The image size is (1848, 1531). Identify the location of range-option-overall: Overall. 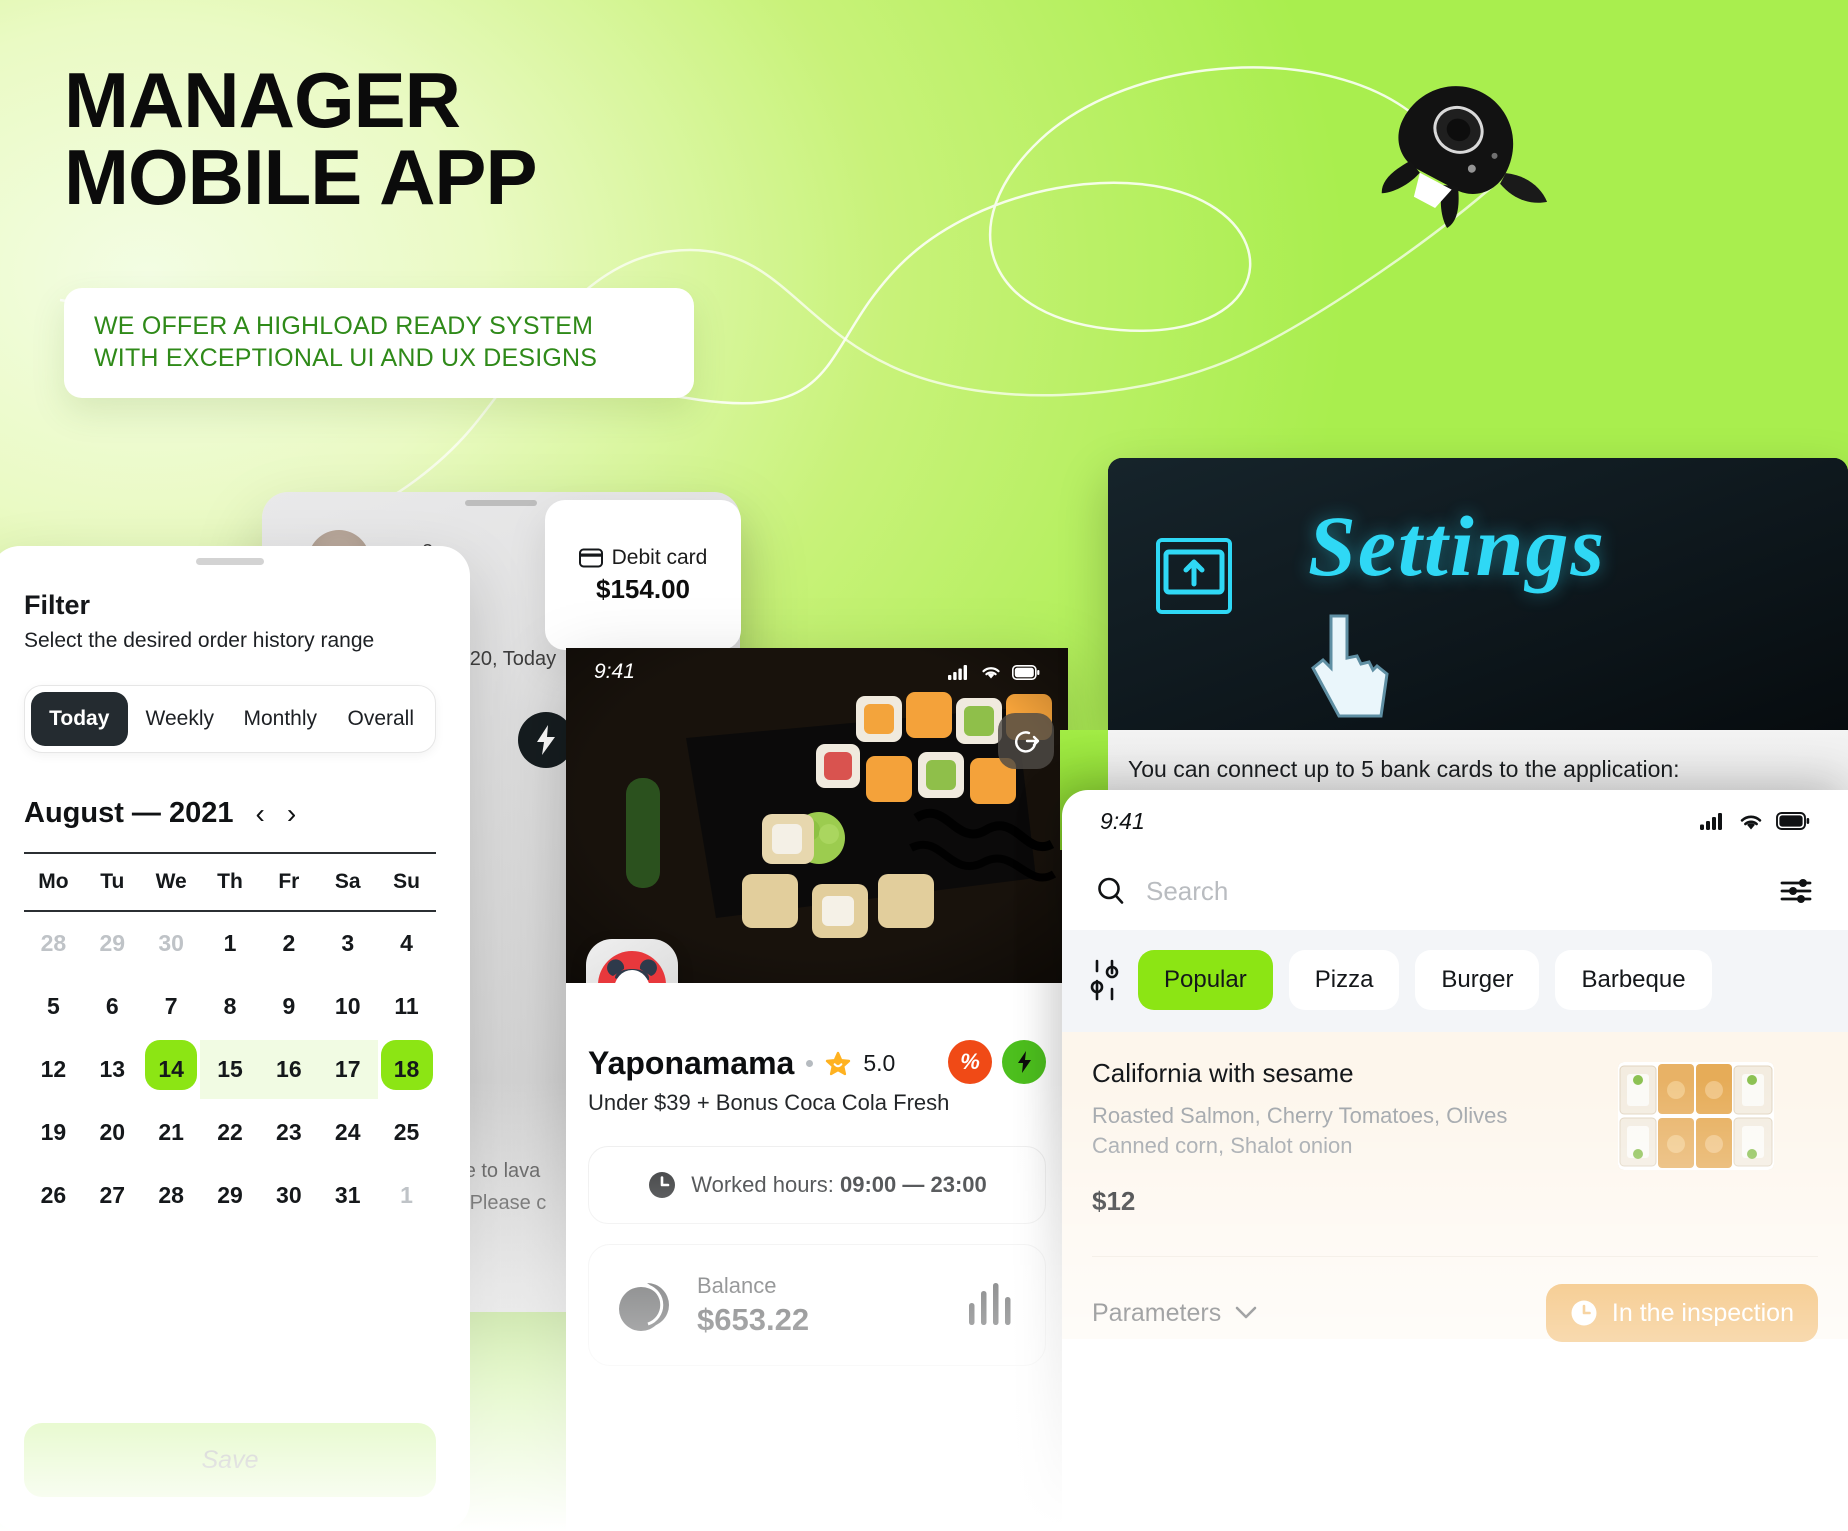
(381, 719).